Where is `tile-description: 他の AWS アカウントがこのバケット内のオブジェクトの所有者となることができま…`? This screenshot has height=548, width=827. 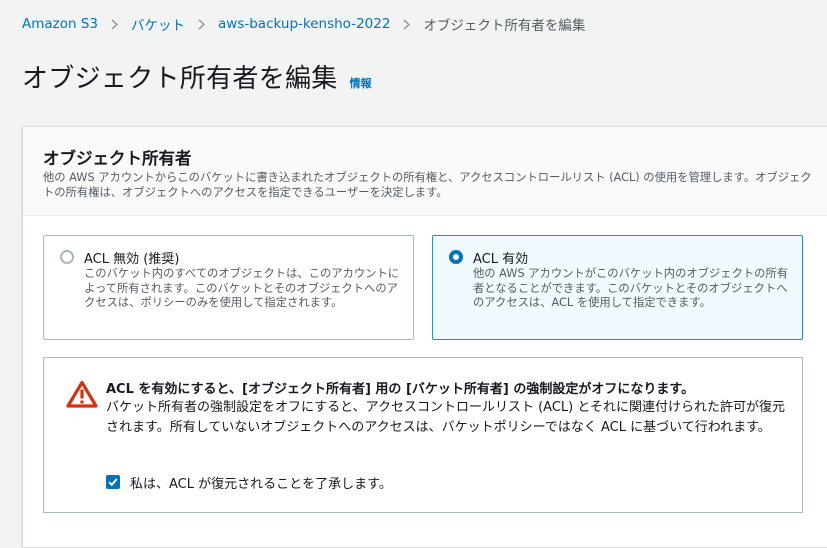
tile-description: 他の AWS アカウントがこのバケット内のオブジェクトの所有者となることができま… is located at coordinates (631, 288).